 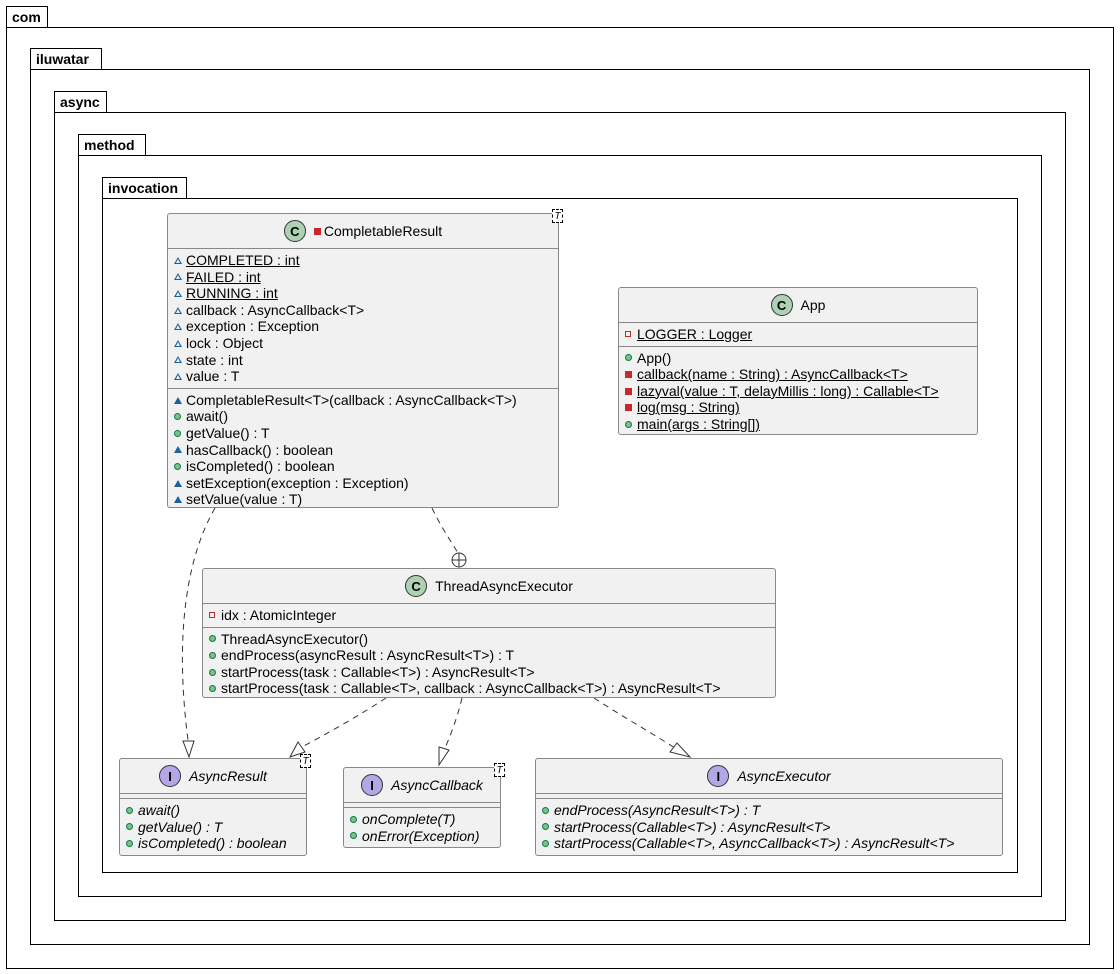 I want to click on relation-threadasyncexecutor-asyncexecutor, so click(x=634, y=723).